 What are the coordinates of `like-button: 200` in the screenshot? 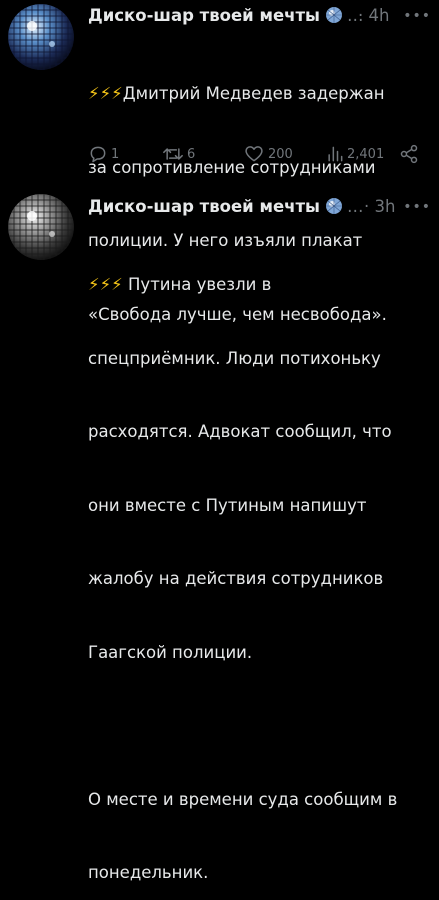 It's located at (268, 154).